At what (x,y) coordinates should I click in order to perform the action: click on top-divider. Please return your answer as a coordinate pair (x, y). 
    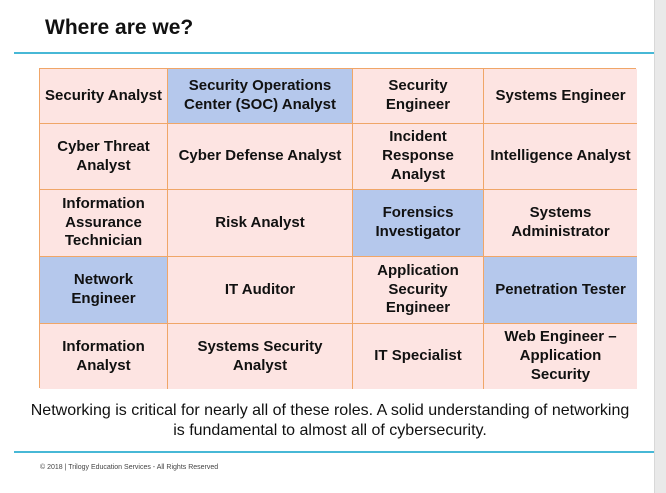
    Looking at the image, I should click on (334, 53).